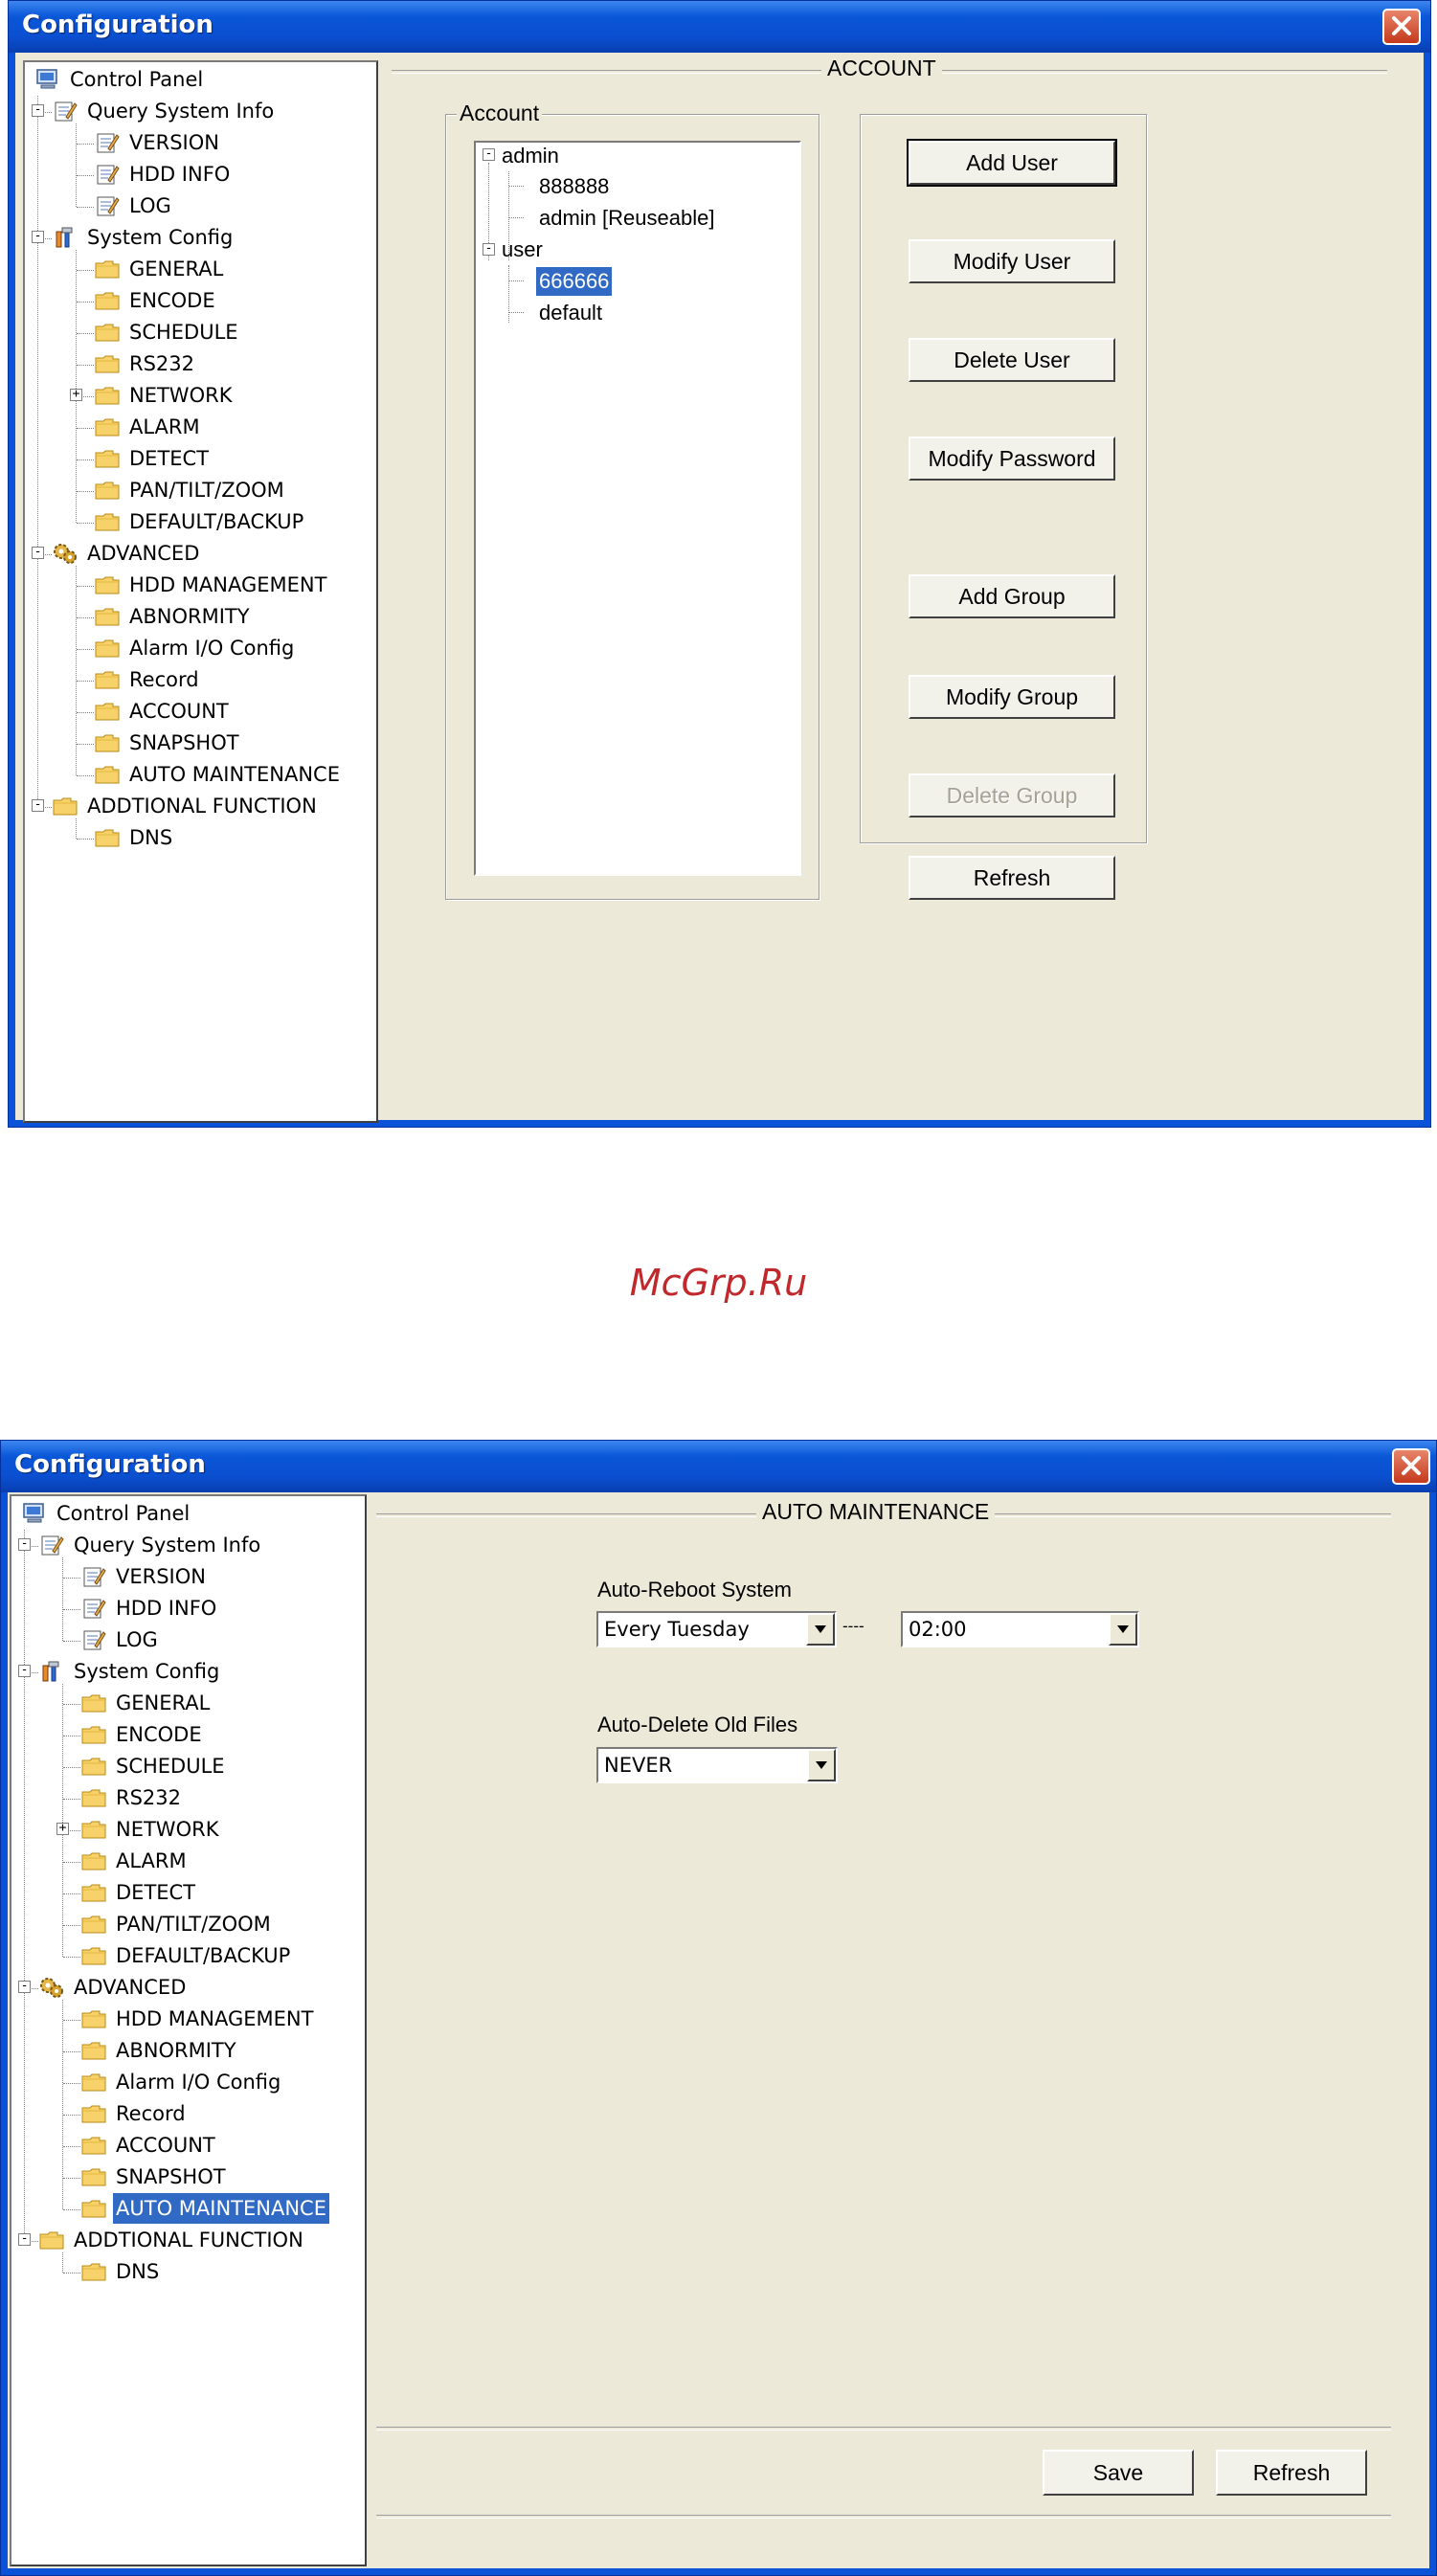  Describe the element at coordinates (1012, 163) in the screenshot. I see `add-user-button: Add User` at that location.